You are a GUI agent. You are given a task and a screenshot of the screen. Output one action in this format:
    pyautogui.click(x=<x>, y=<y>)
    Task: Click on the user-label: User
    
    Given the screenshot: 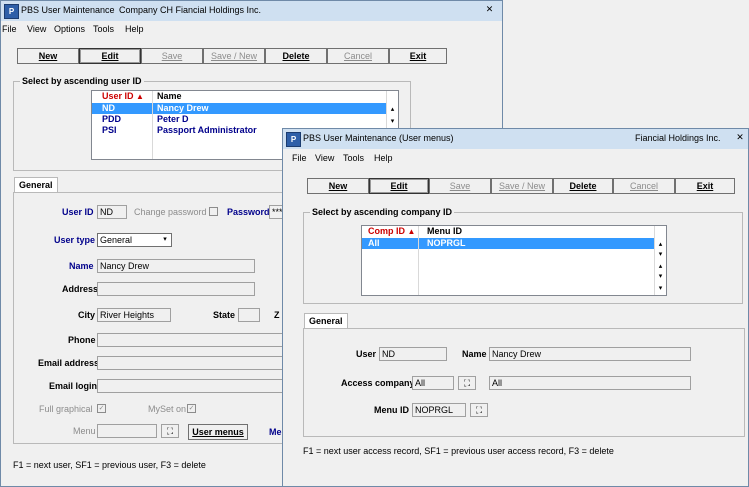 What is the action you would take?
    pyautogui.click(x=366, y=354)
    